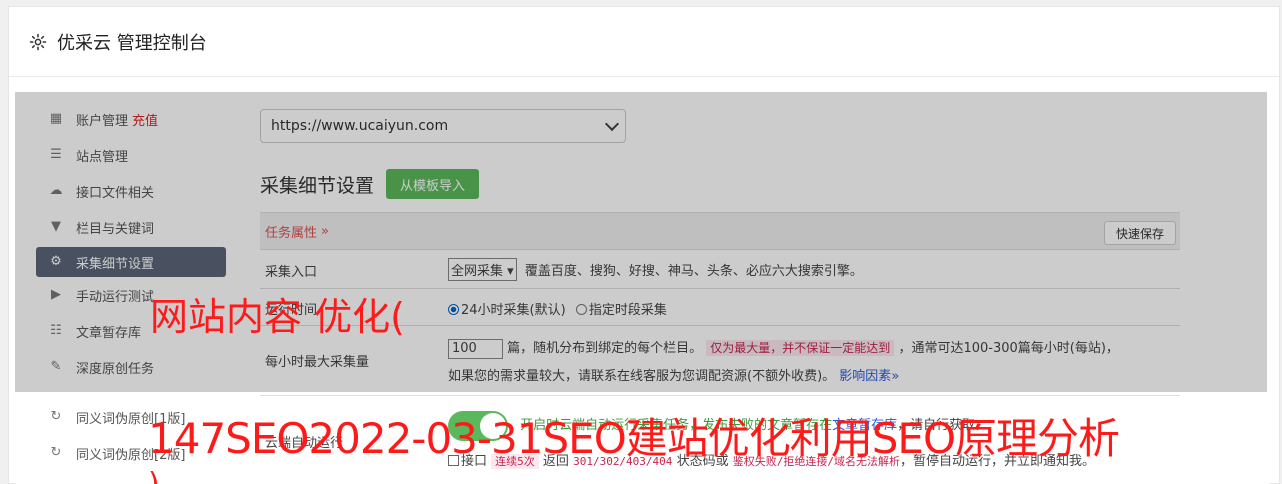 This screenshot has width=1282, height=484. What do you see at coordinates (477, 271) in the screenshot?
I see `entry-select-value: 全网采集` at bounding box center [477, 271].